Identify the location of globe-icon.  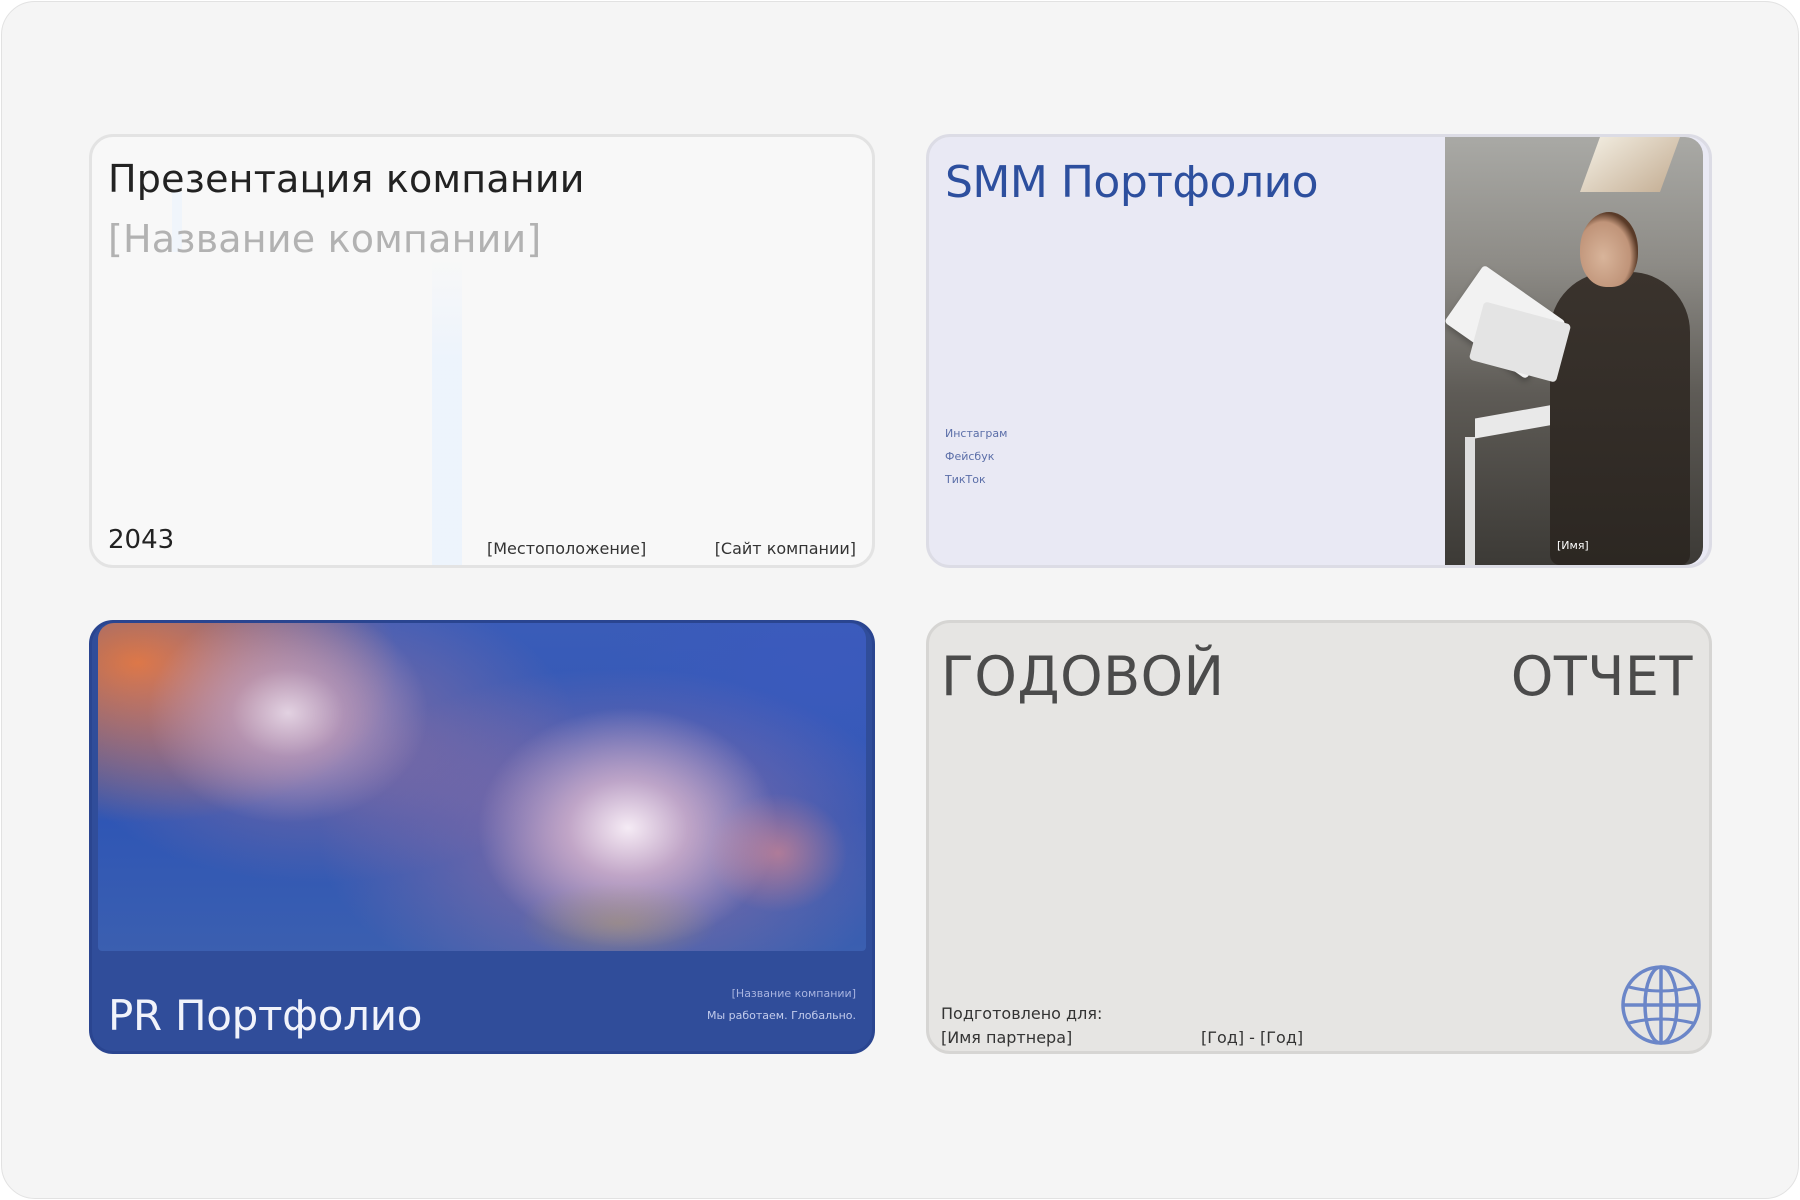
(1661, 1005).